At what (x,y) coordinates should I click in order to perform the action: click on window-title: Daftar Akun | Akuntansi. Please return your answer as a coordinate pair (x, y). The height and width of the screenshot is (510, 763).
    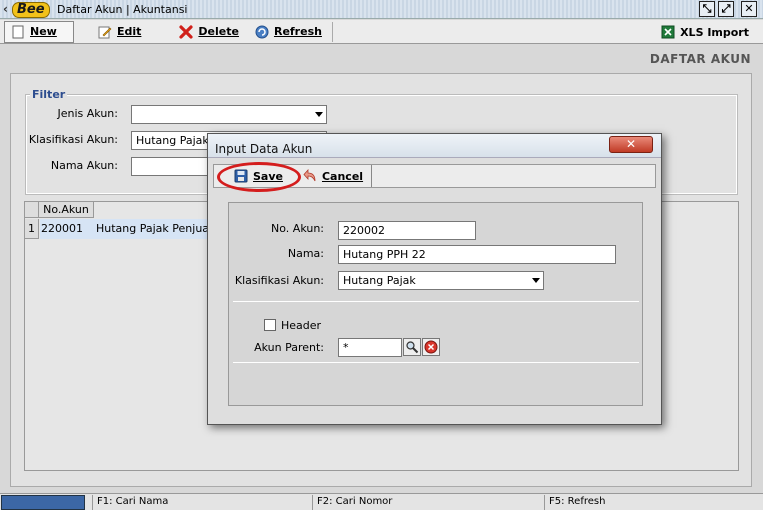
    Looking at the image, I should click on (122, 9).